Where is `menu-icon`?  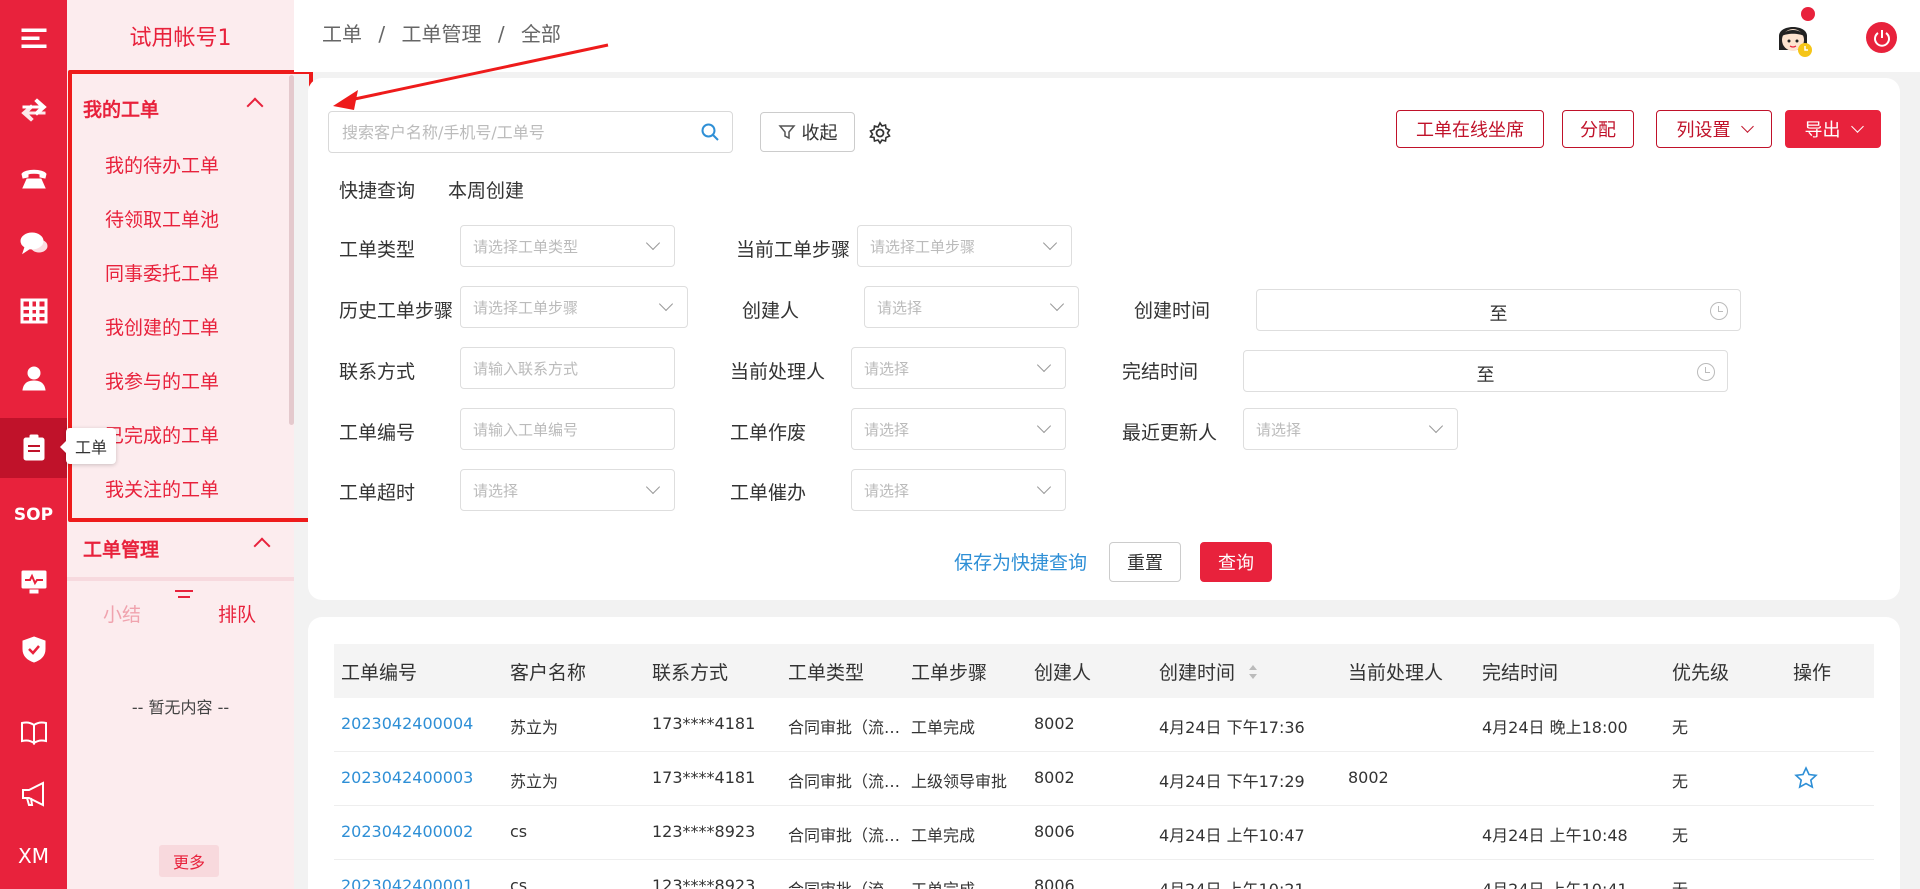 menu-icon is located at coordinates (33, 38).